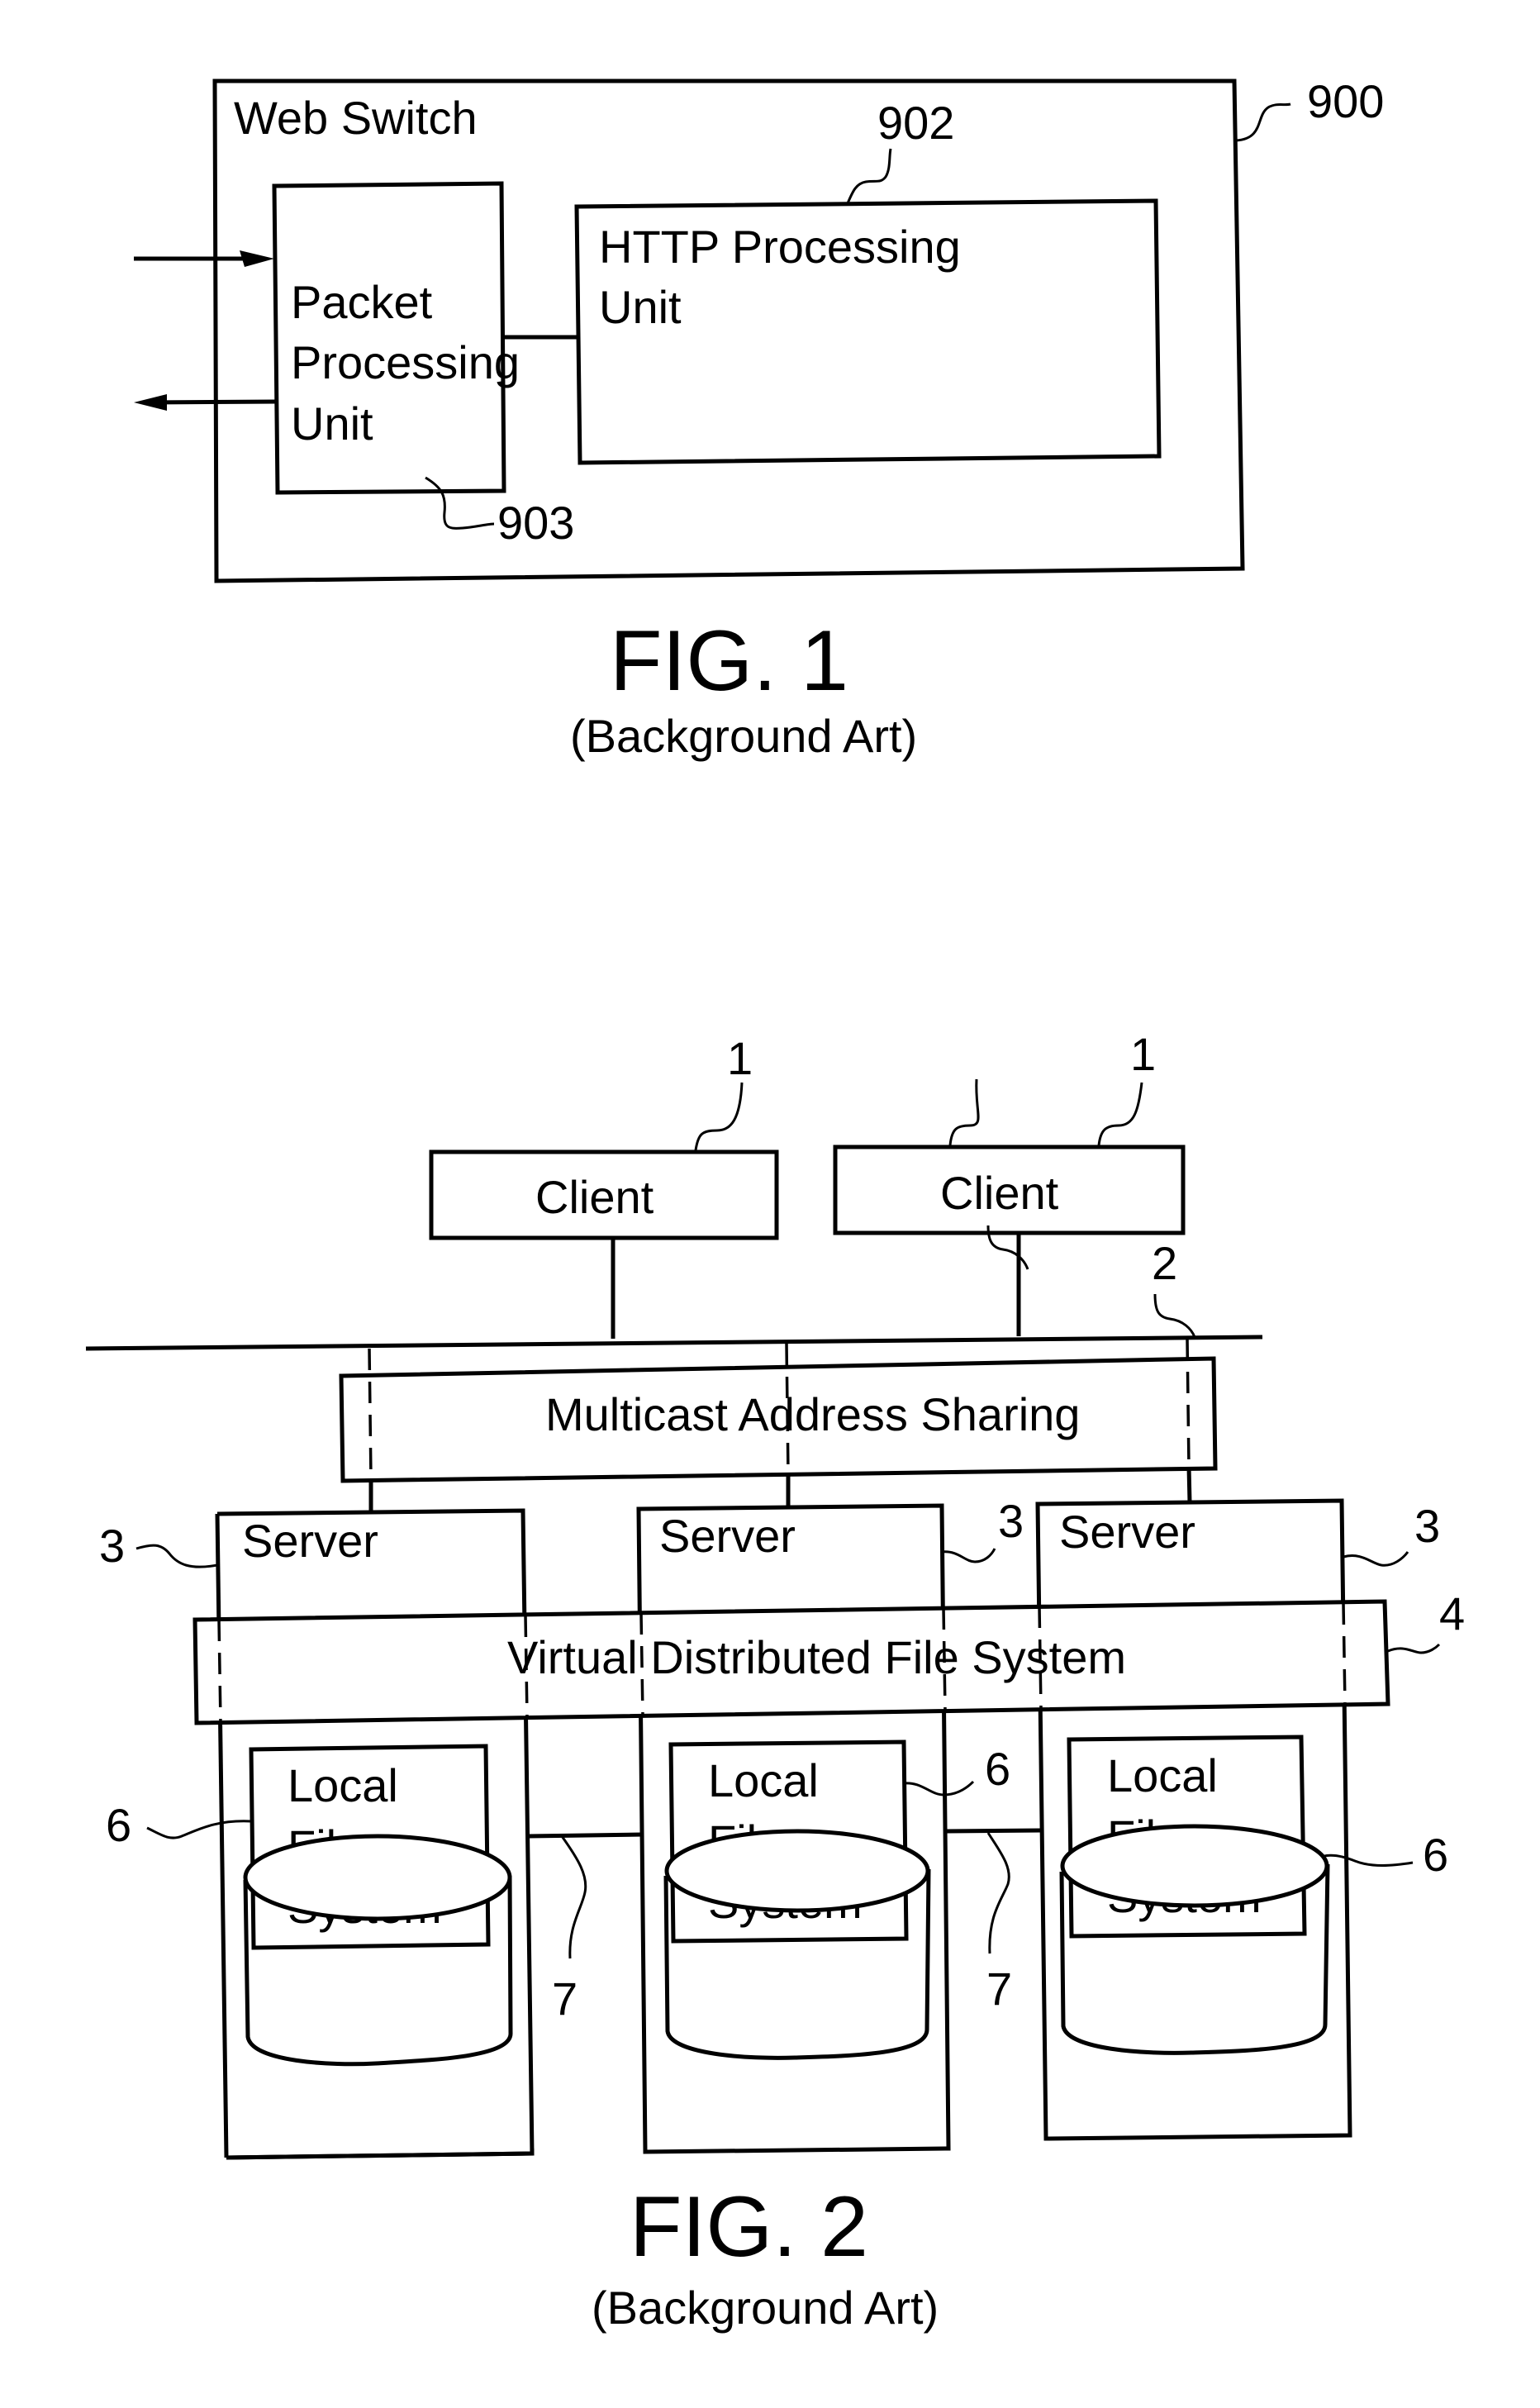 Image resolution: width=1540 pixels, height=2408 pixels. I want to click on incoming-arrowhead-icon, so click(257, 258).